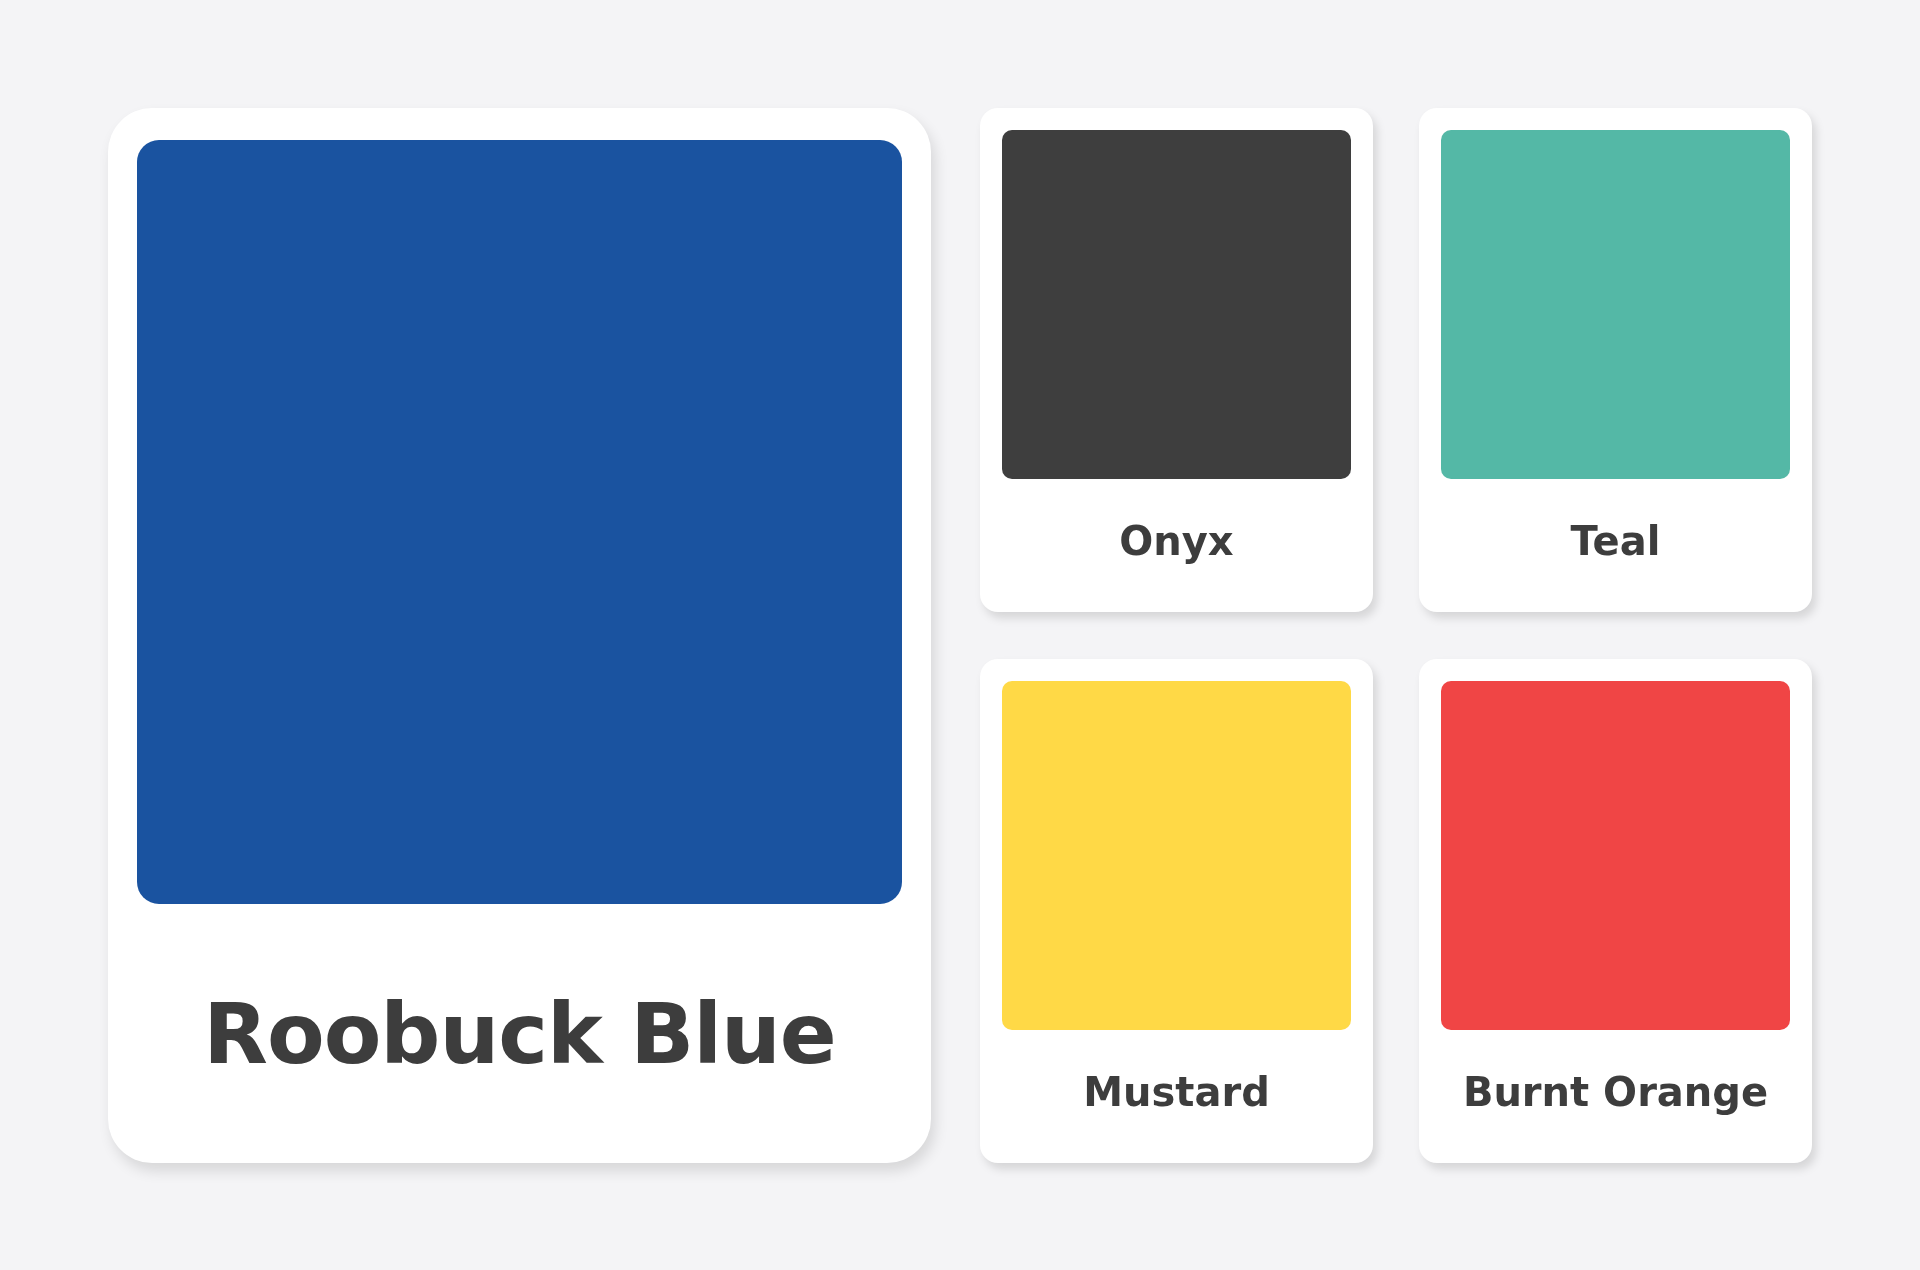  I want to click on color-name: Roobuck Blue, so click(519, 1034).